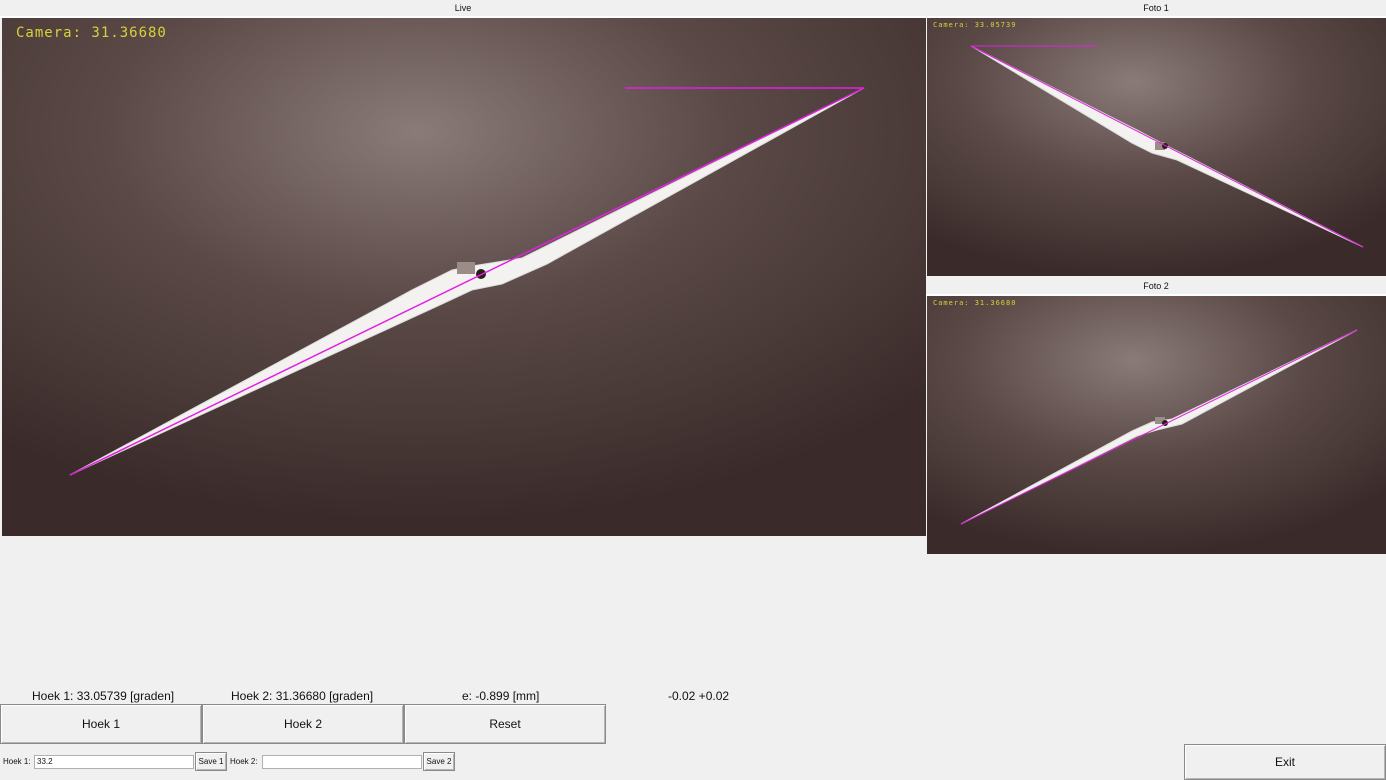 This screenshot has width=1386, height=780. I want to click on foto2-camera-view: Camera: 31.36680, so click(1156, 425).